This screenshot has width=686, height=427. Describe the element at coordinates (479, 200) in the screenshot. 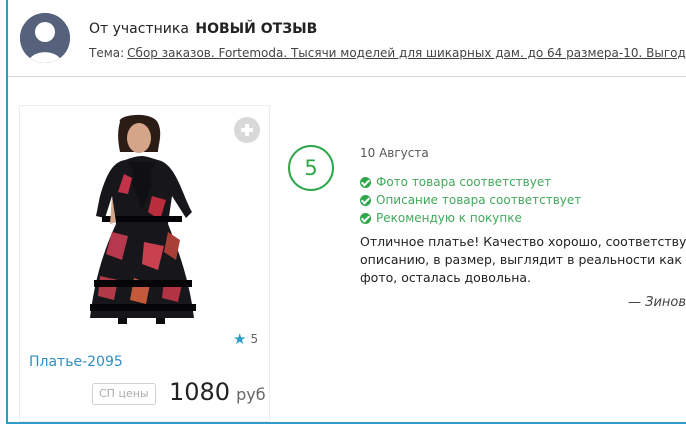

I see `check-label: Описание товара соответствует` at that location.